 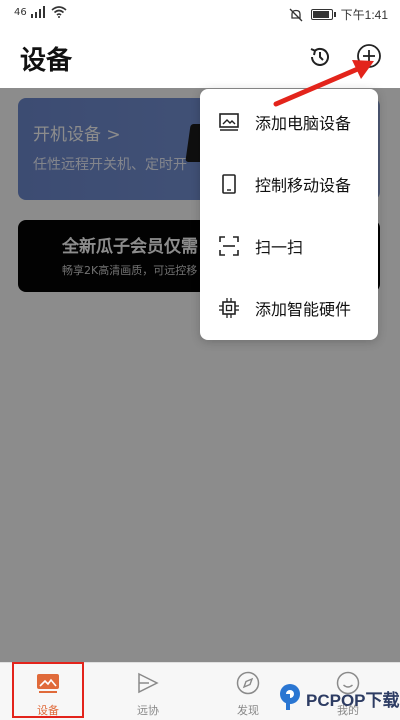 What do you see at coordinates (200, 14) in the screenshot?
I see `status-bar: 46 下午1:41` at bounding box center [200, 14].